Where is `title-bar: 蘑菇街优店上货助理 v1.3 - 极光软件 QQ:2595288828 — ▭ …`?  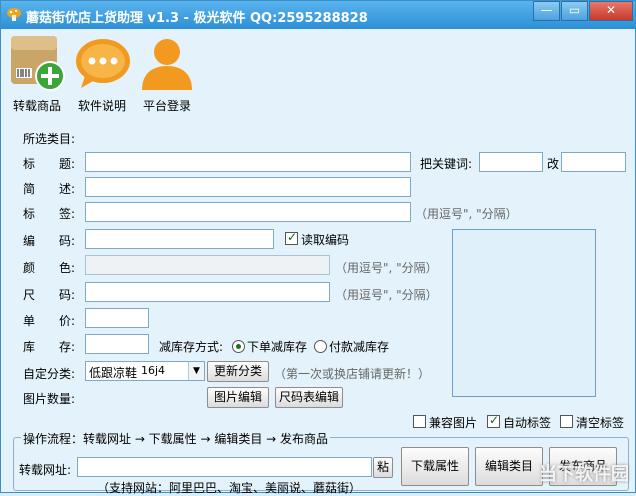
title-bar: 蘑菇街优店上货助理 v1.3 - 极光软件 QQ:2595288828 — ▭ … is located at coordinates (318, 15).